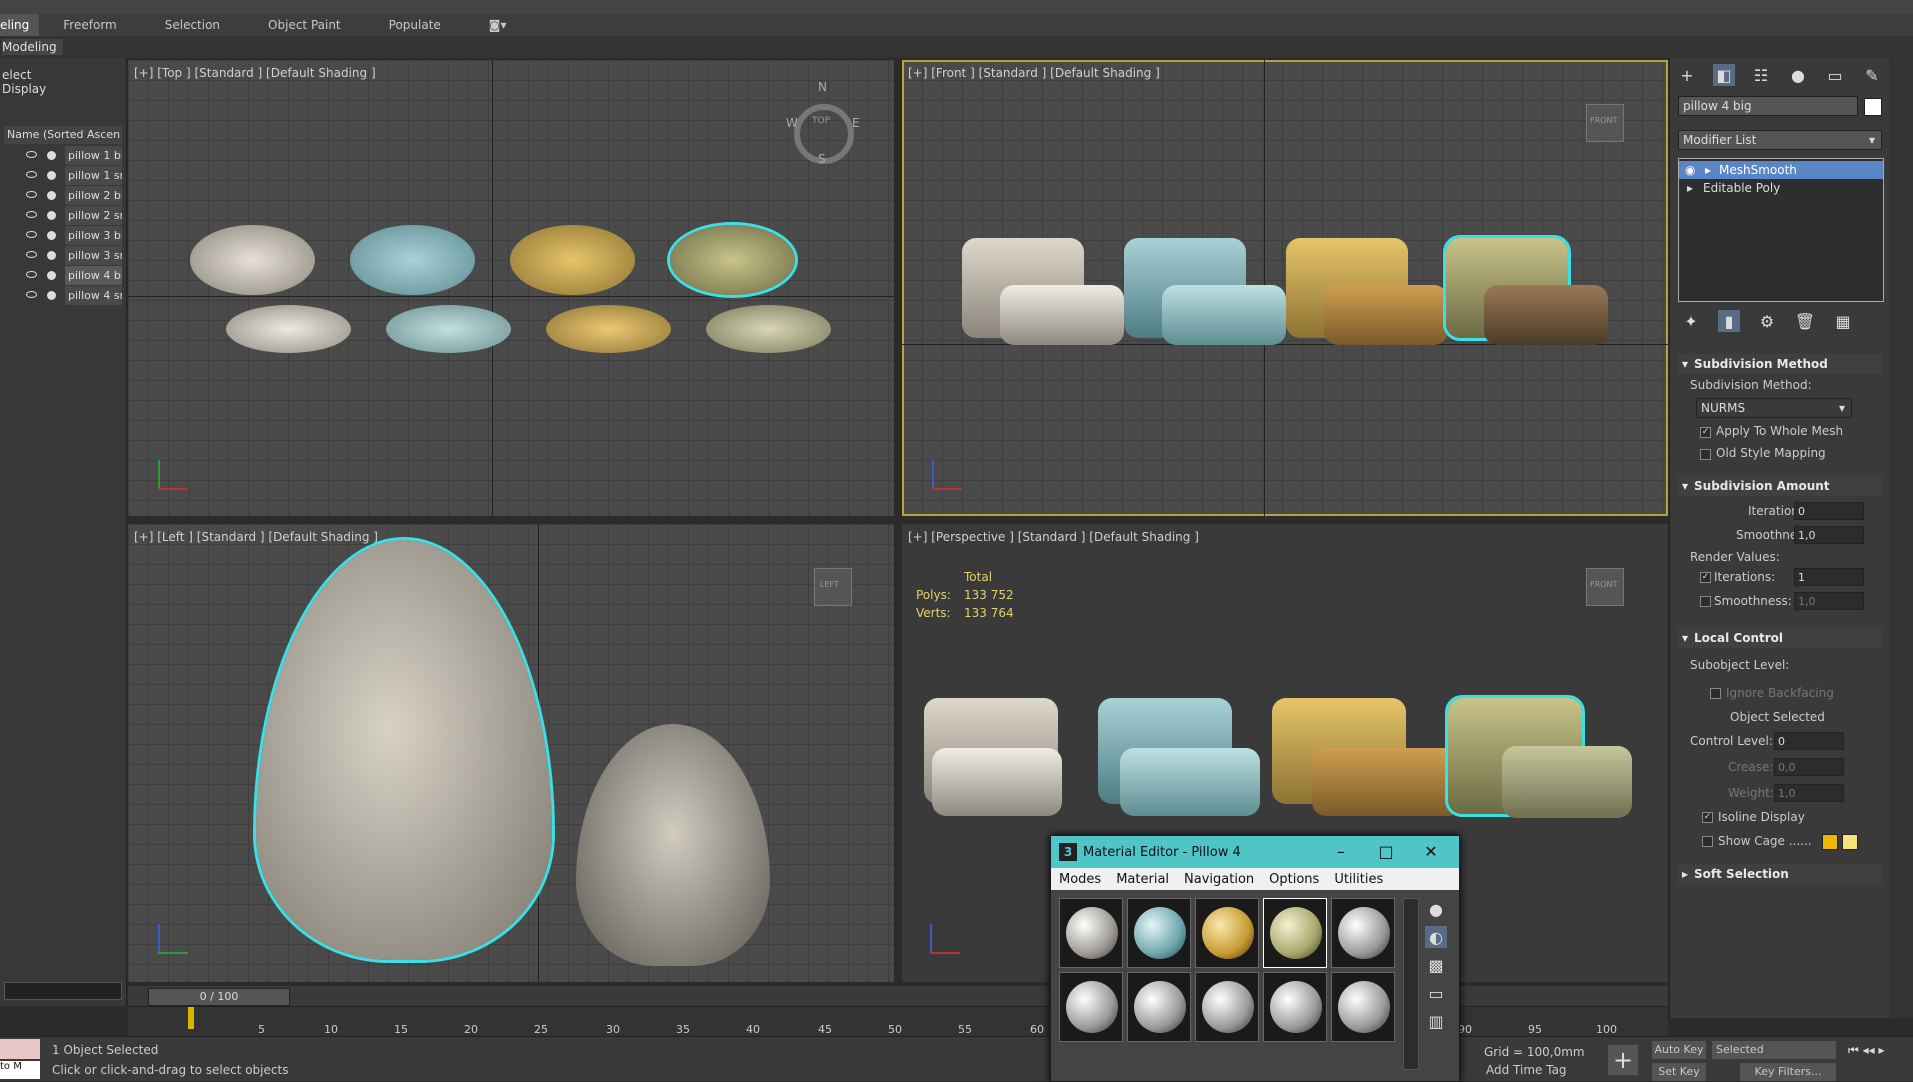 The height and width of the screenshot is (1082, 1913). I want to click on modify-tab-icon: ◧, so click(1724, 75).